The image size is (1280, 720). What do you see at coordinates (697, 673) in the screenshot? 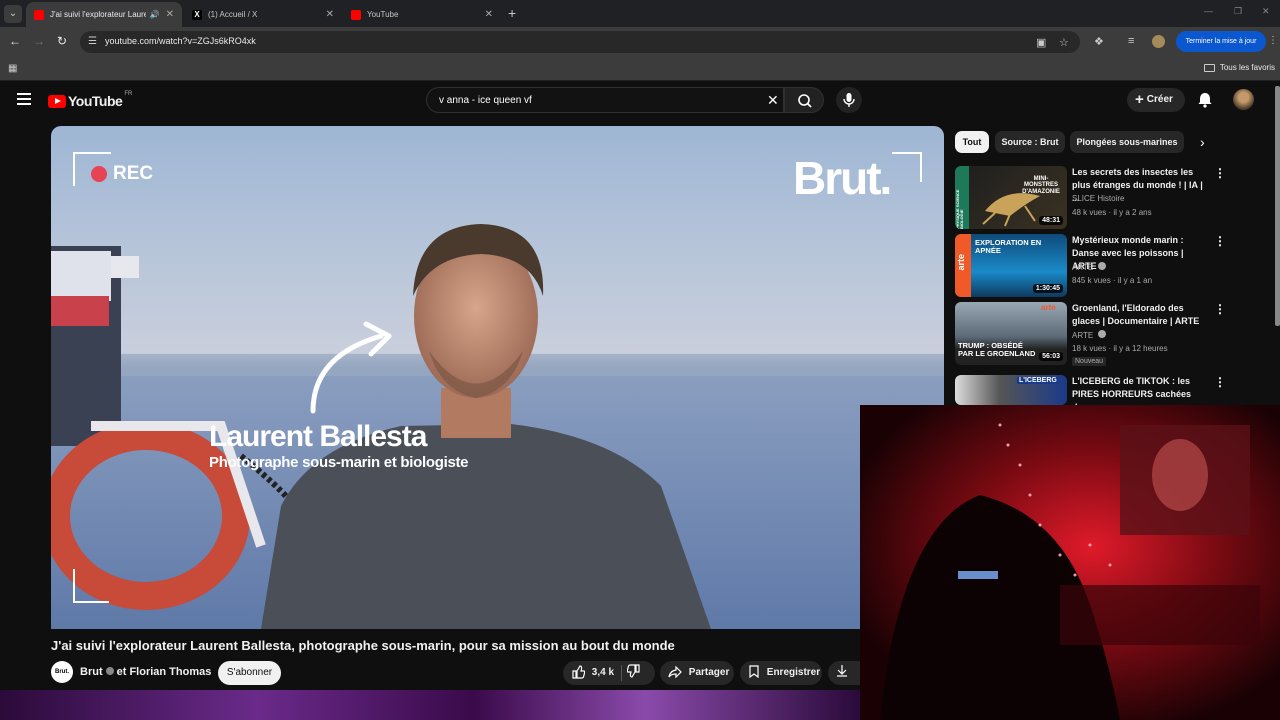
I see `share-button: Partager` at bounding box center [697, 673].